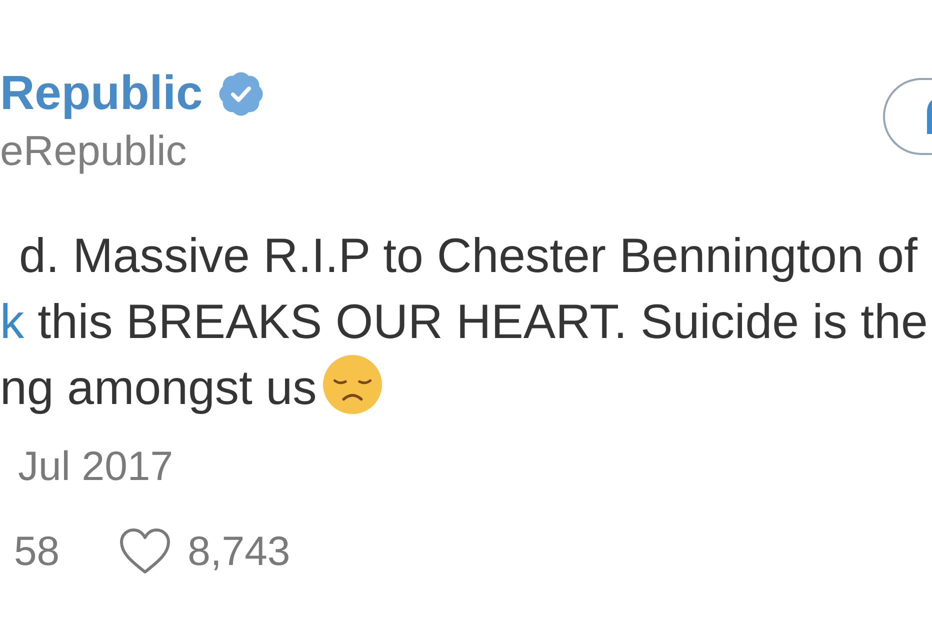 The image size is (932, 621). I want to click on tweet-date: Jul 2017, so click(87, 466).